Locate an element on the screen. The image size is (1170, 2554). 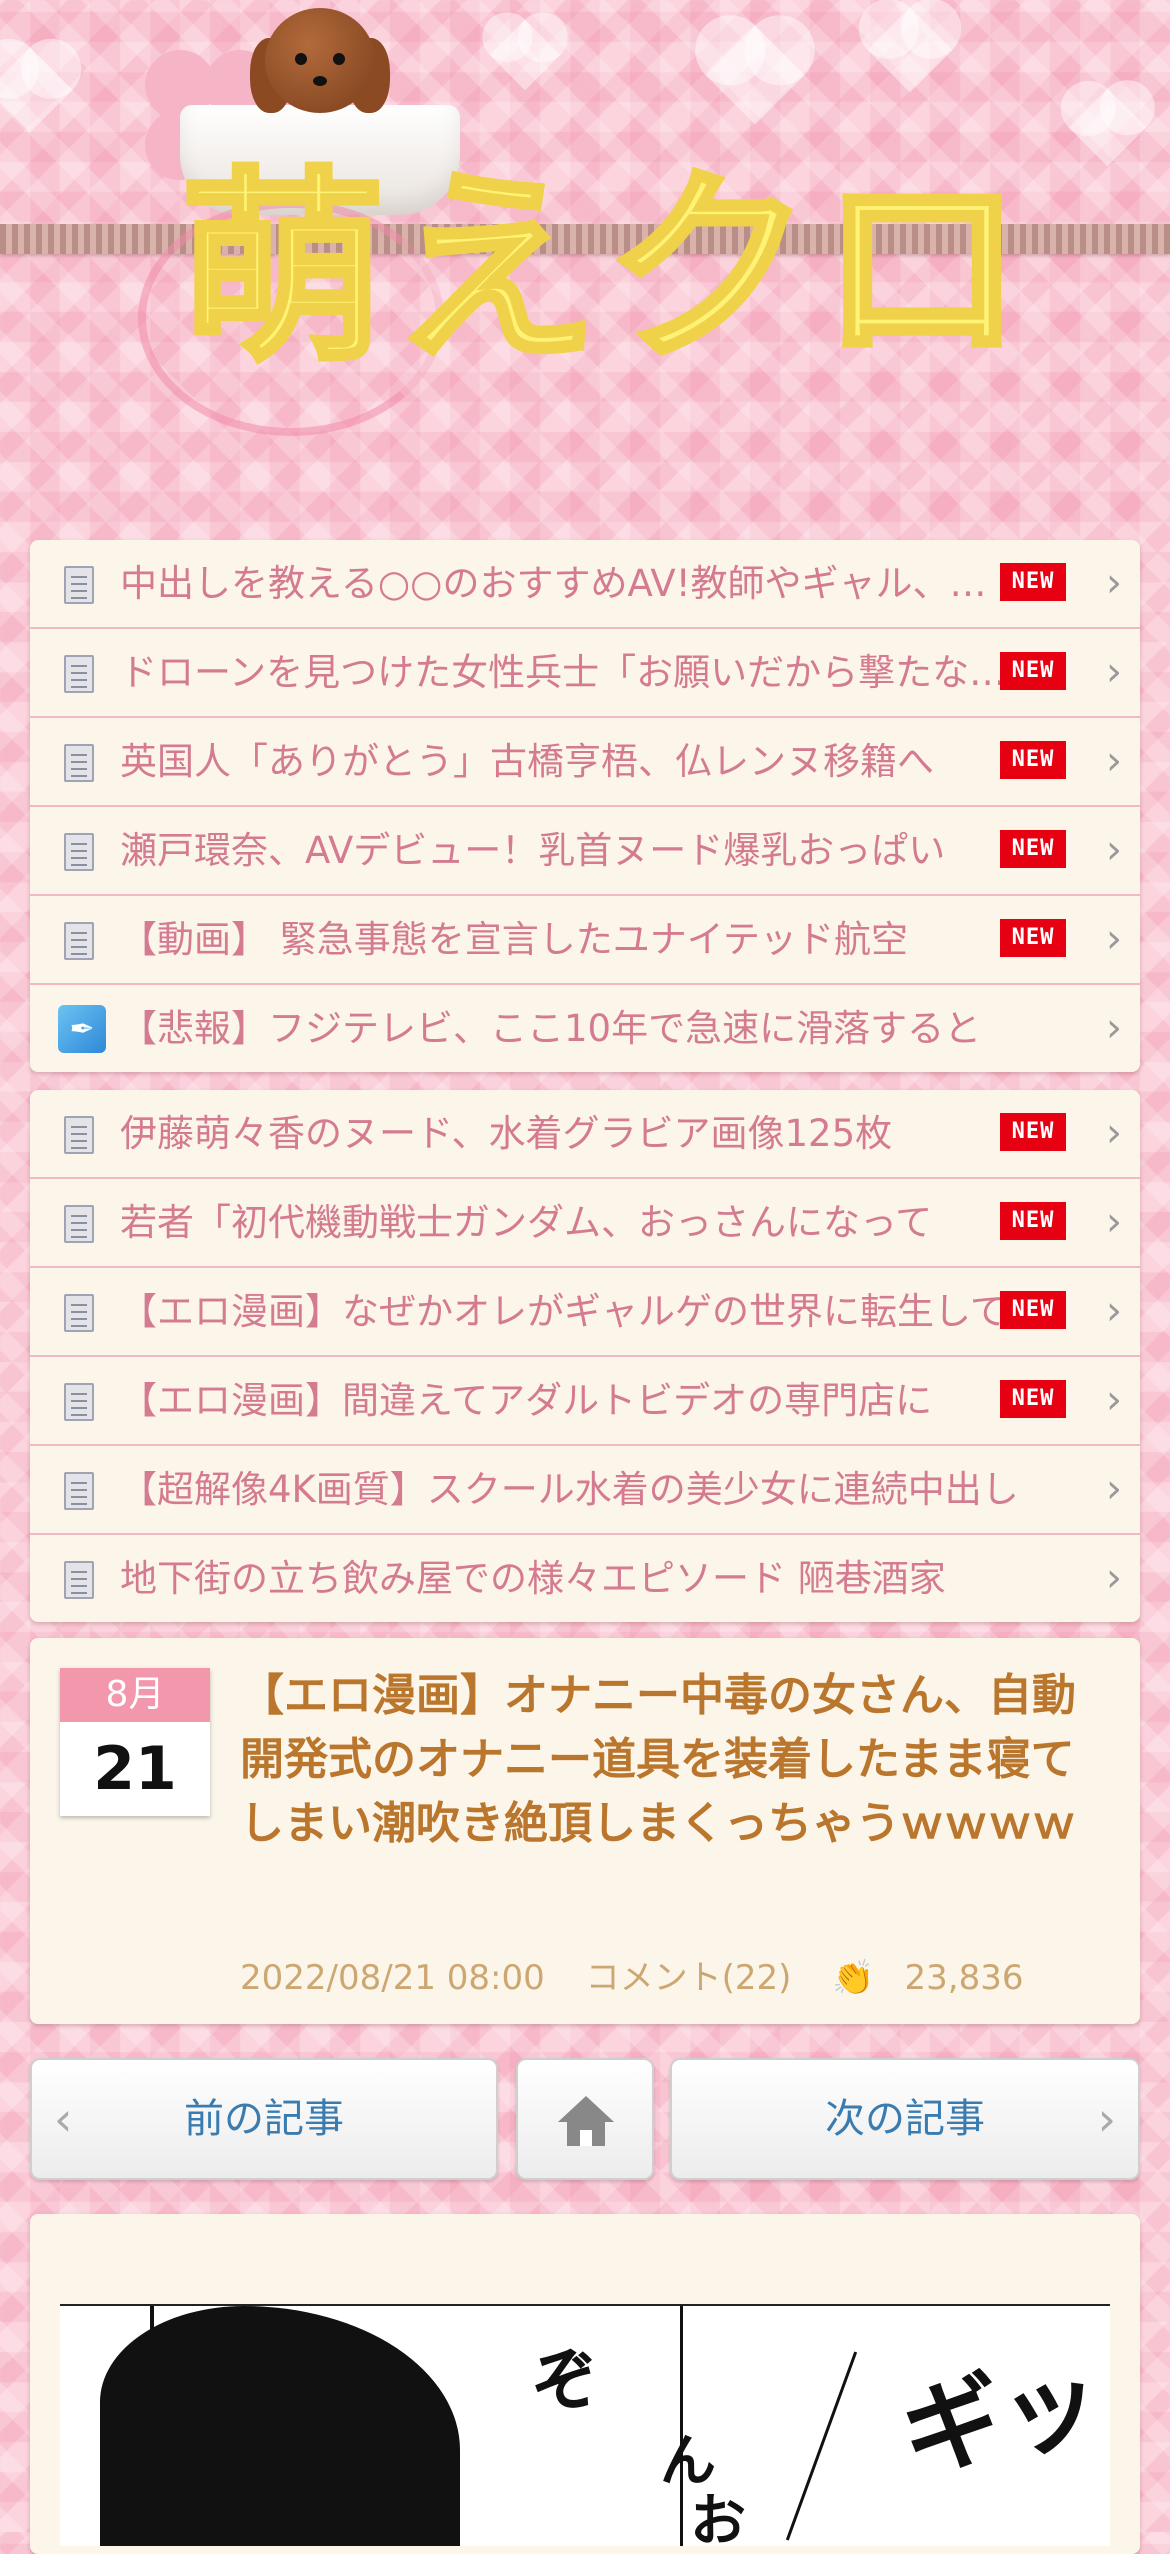
puppy-image is located at coordinates (320, 68).